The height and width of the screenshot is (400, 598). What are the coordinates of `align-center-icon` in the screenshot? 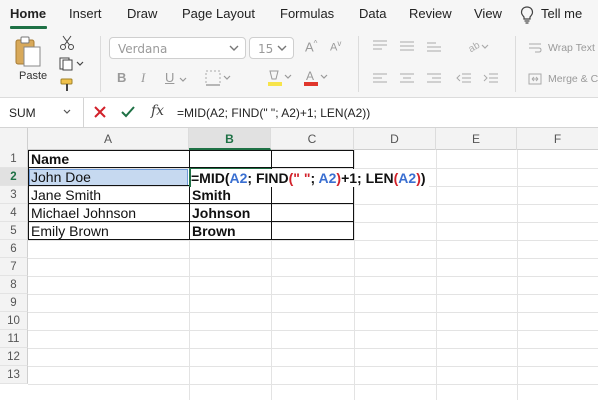 It's located at (407, 79).